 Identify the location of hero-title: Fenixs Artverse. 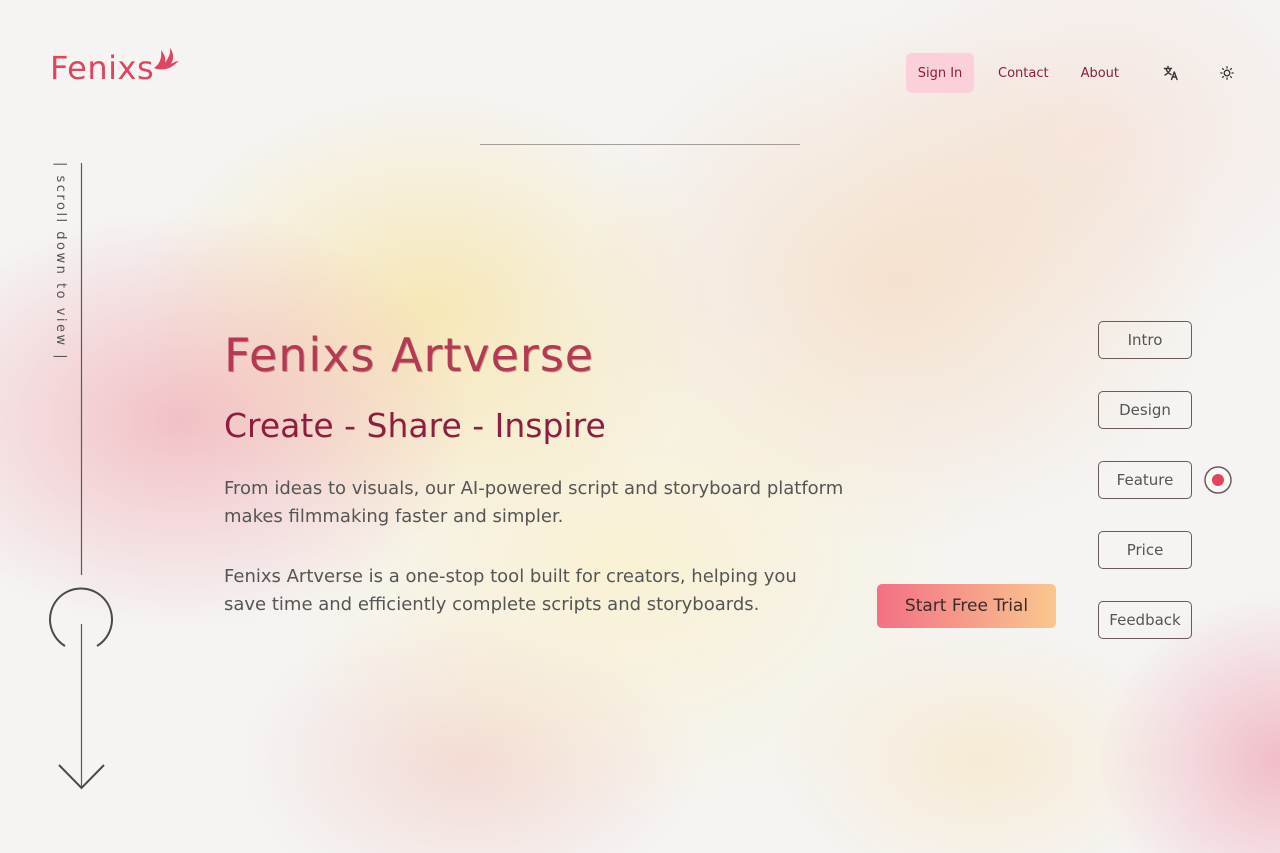
(409, 355).